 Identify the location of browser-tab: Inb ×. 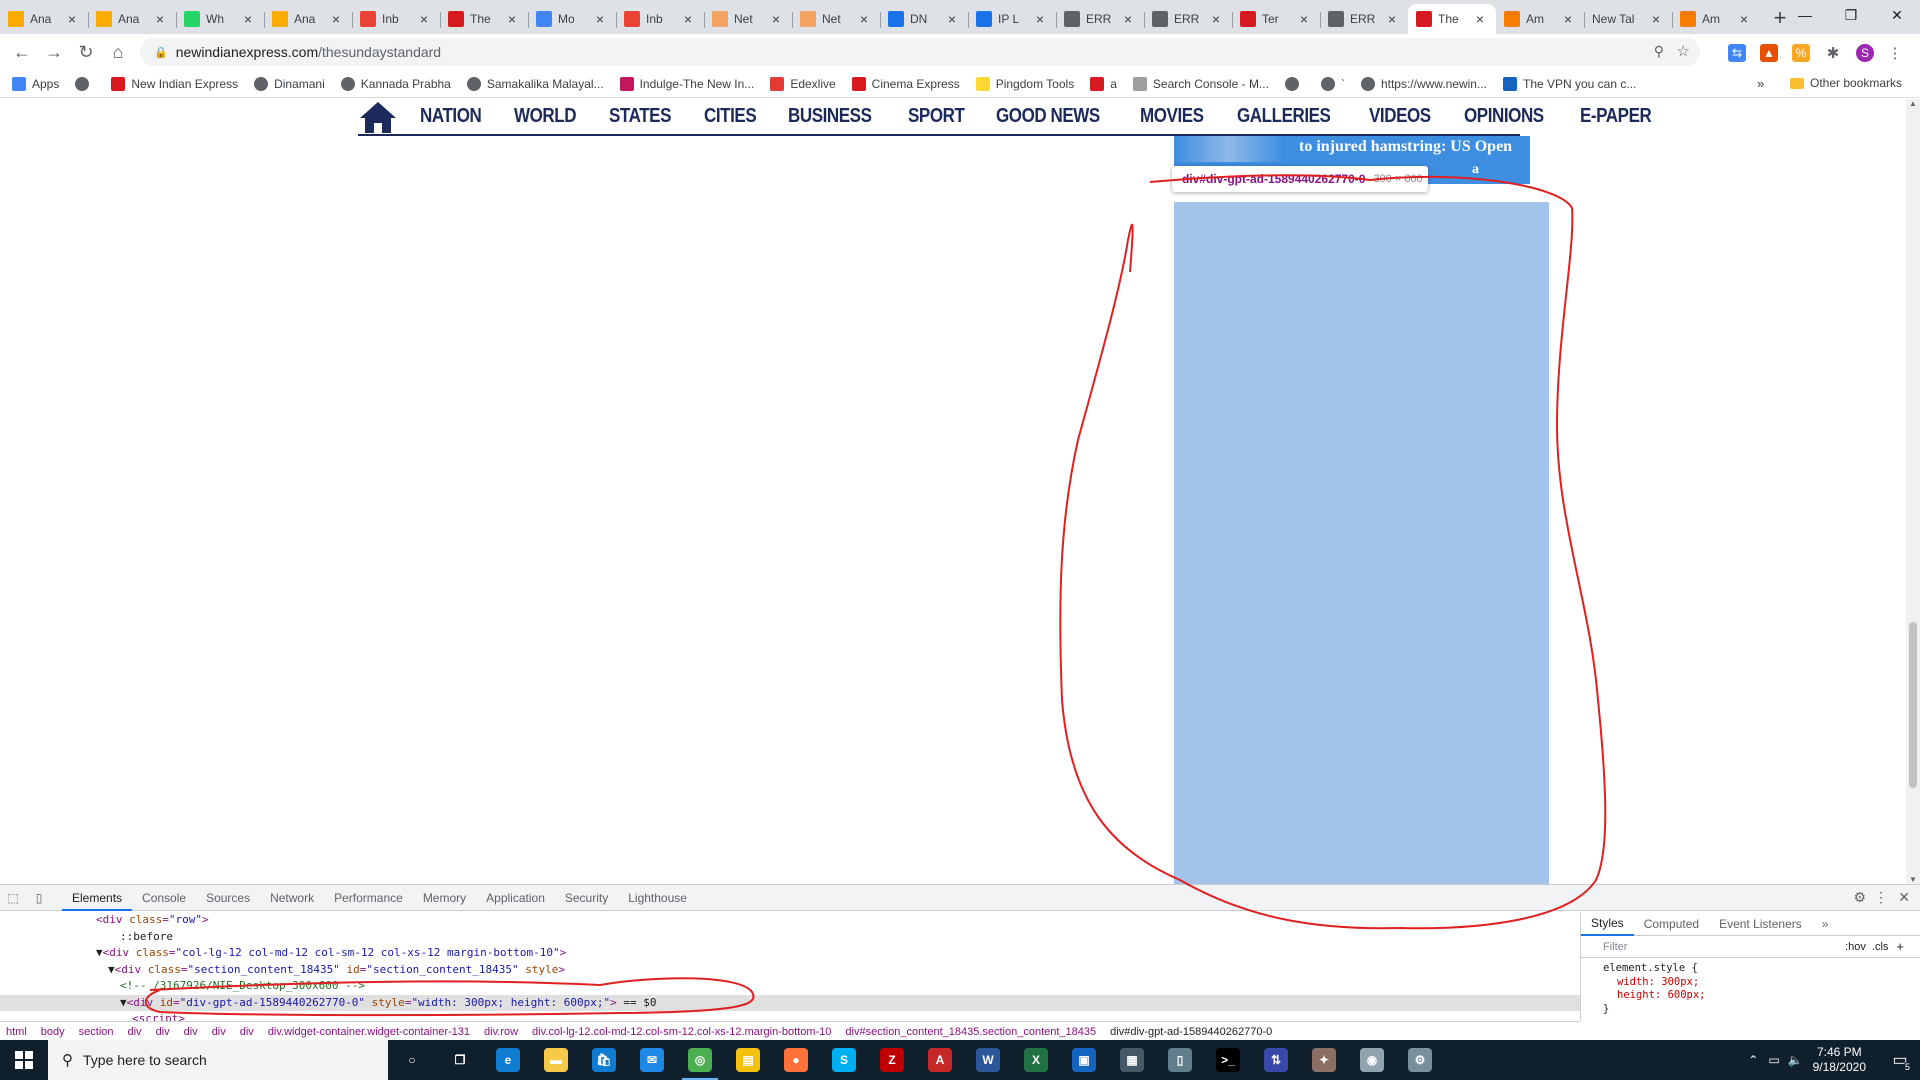
(660, 19).